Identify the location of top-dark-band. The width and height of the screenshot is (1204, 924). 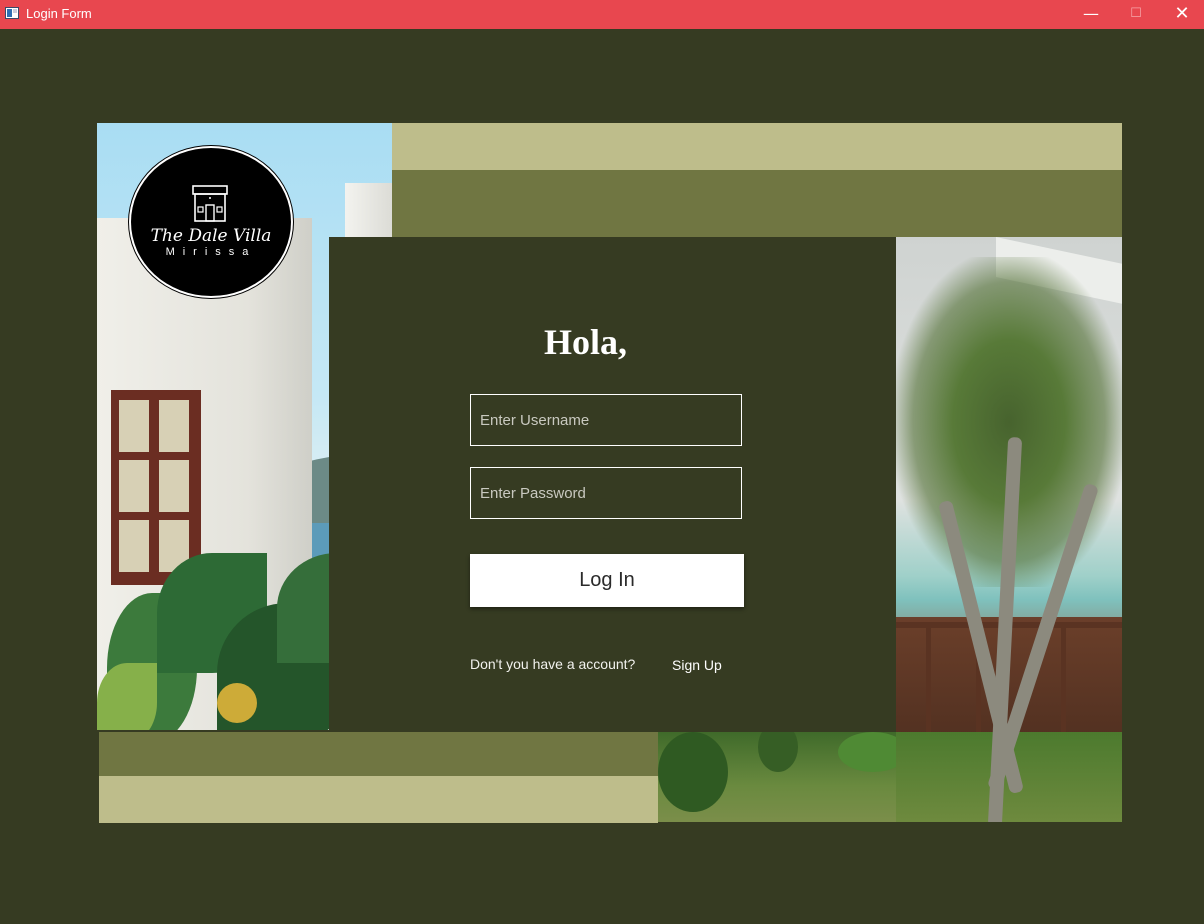
(757, 203).